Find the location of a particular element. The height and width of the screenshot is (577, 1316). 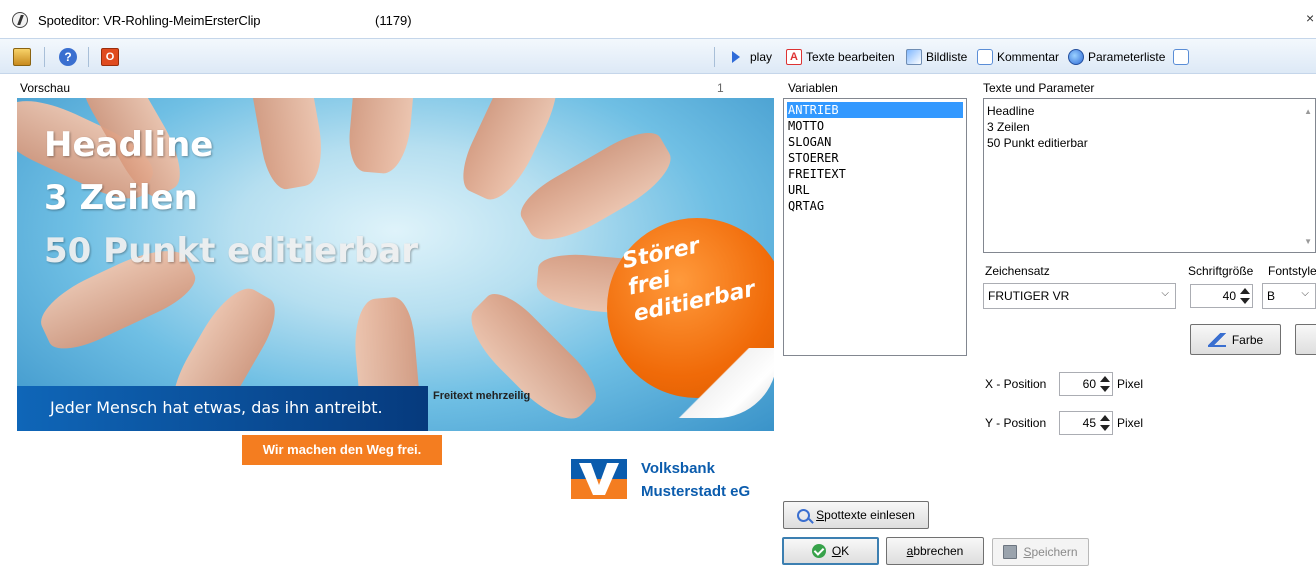

freitext: Freitext mehrzeilig is located at coordinates (482, 396).